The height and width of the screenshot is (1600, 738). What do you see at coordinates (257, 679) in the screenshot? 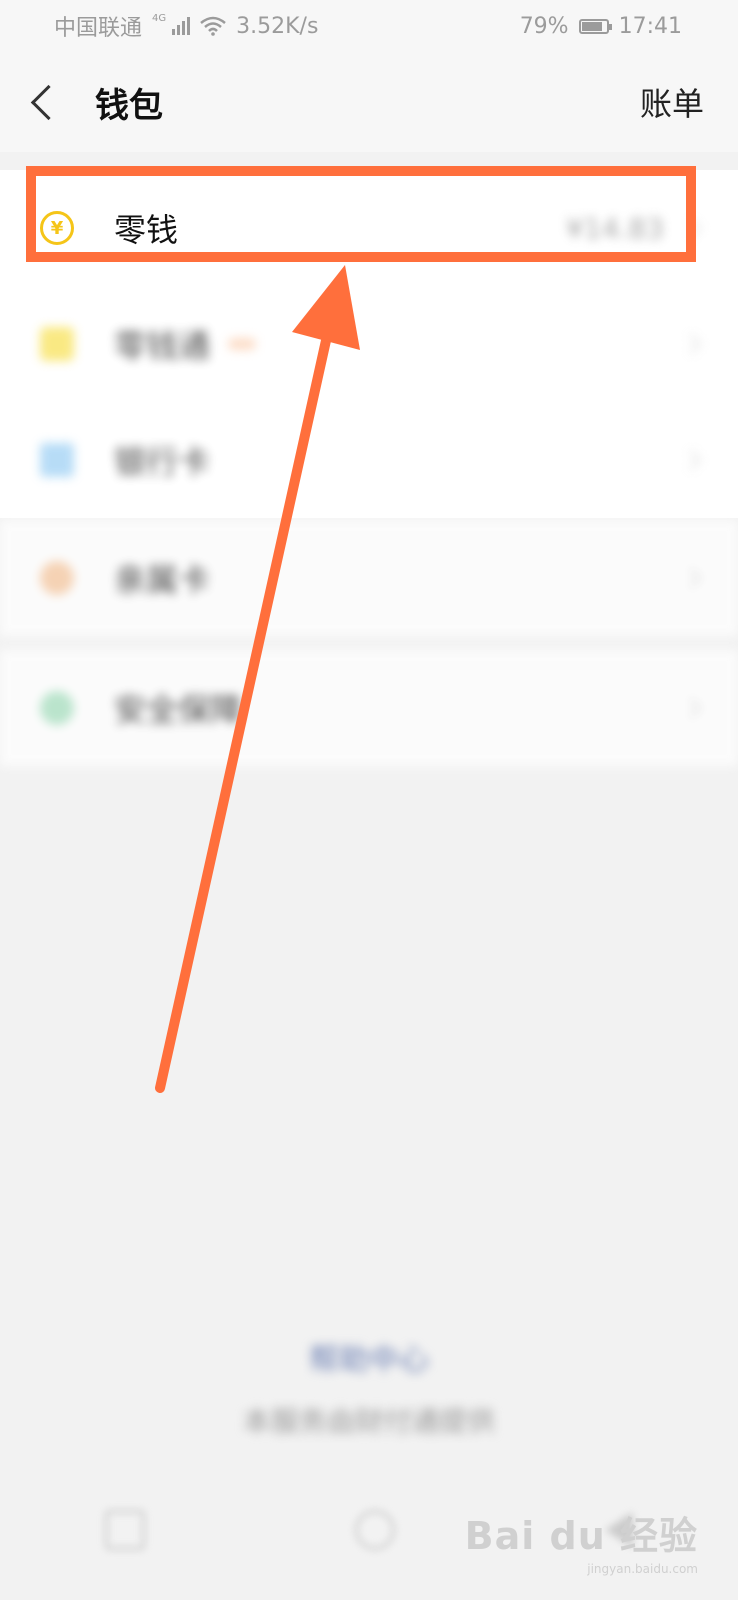
I see `annotation-arrow-icon` at bounding box center [257, 679].